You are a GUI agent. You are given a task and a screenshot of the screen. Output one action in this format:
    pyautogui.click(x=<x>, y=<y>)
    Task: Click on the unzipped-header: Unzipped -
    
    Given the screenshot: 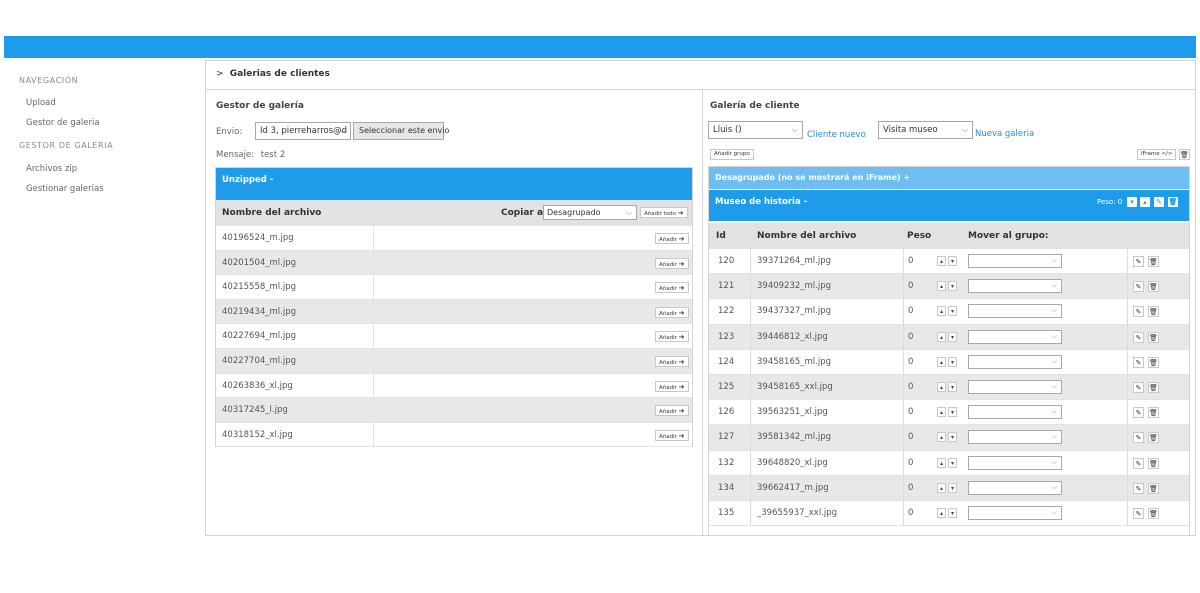 What is the action you would take?
    pyautogui.click(x=454, y=184)
    